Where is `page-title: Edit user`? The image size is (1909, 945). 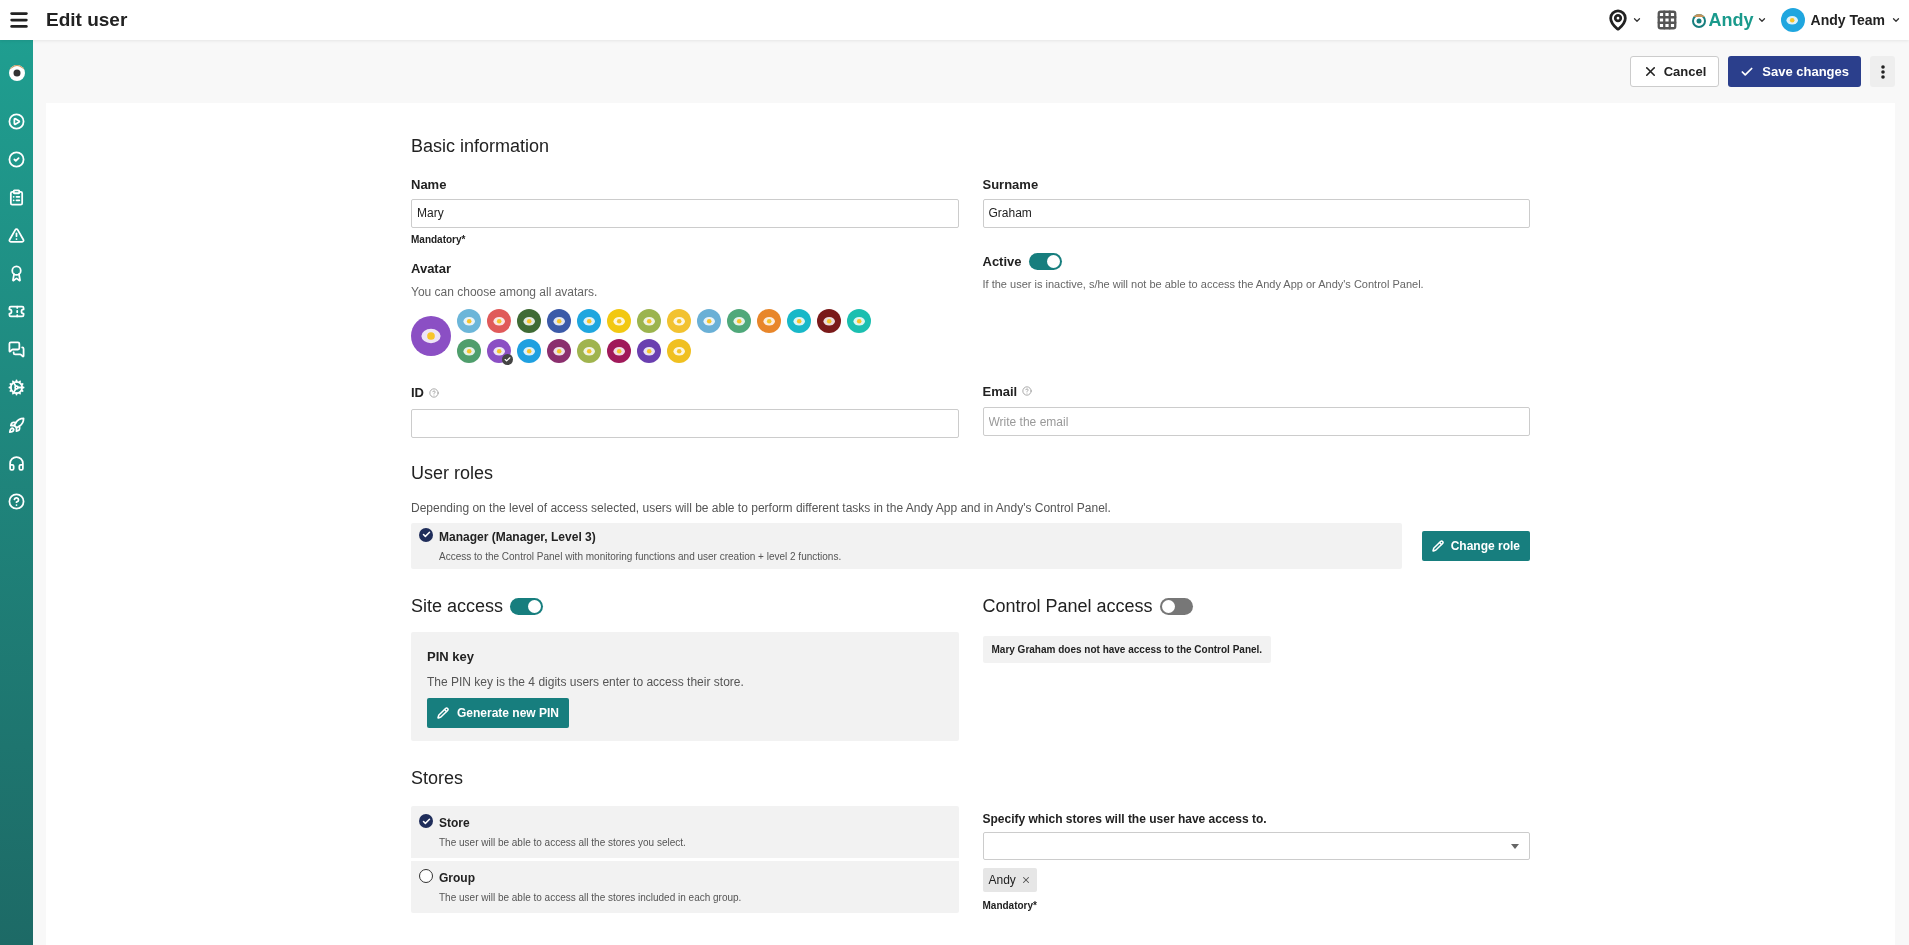
page-title: Edit user is located at coordinates (87, 19).